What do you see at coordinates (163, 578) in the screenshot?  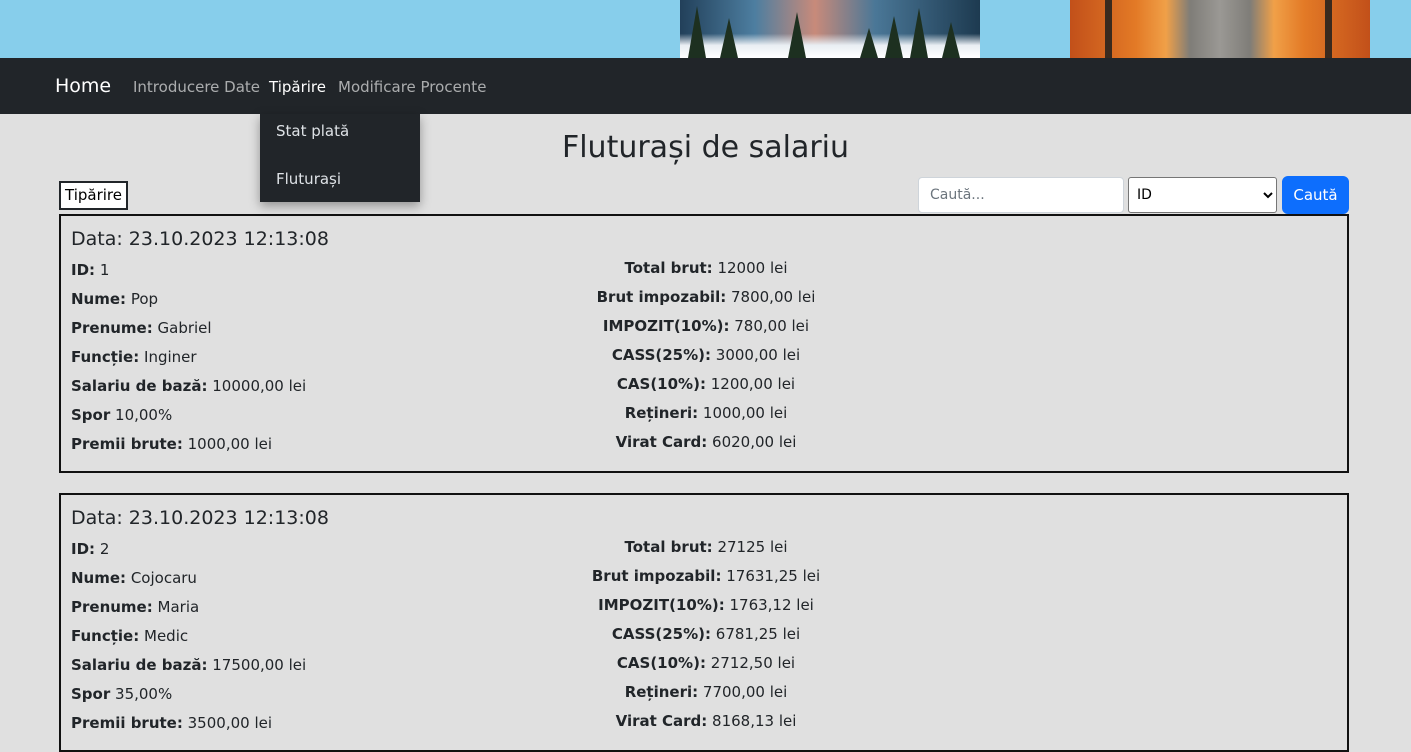 I see `field-value: Cojocaru` at bounding box center [163, 578].